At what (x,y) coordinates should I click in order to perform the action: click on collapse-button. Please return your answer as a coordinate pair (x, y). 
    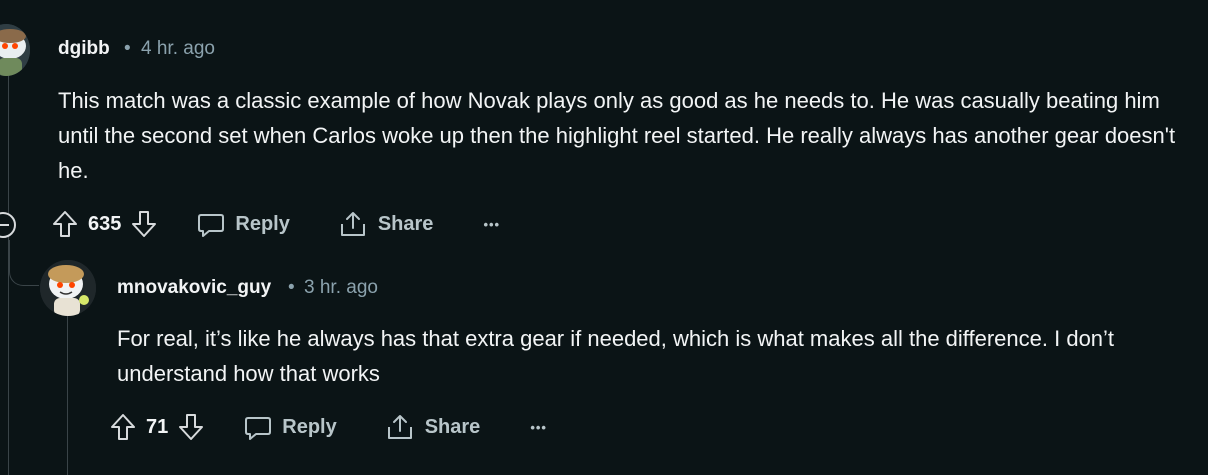
    Looking at the image, I should click on (10, 225).